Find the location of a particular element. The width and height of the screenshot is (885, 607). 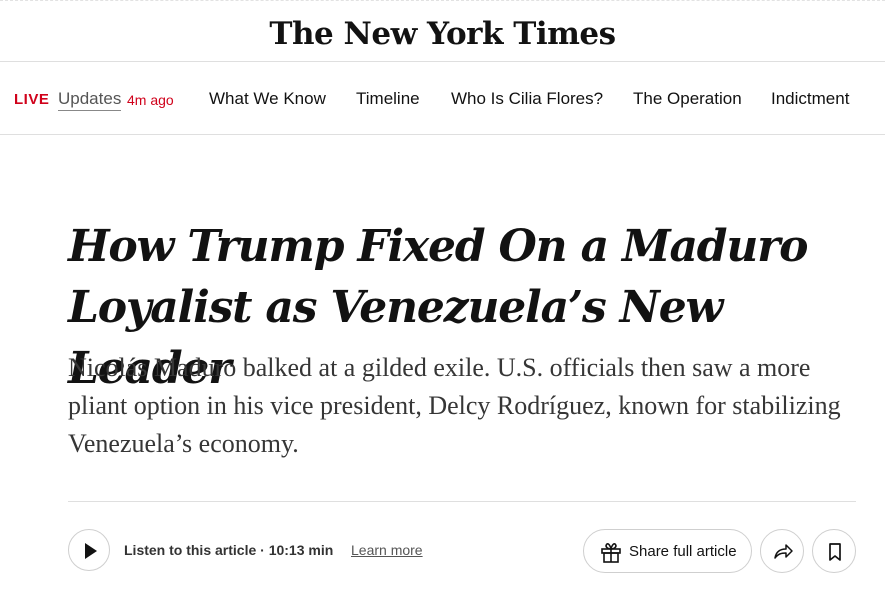

divider is located at coordinates (462, 501).